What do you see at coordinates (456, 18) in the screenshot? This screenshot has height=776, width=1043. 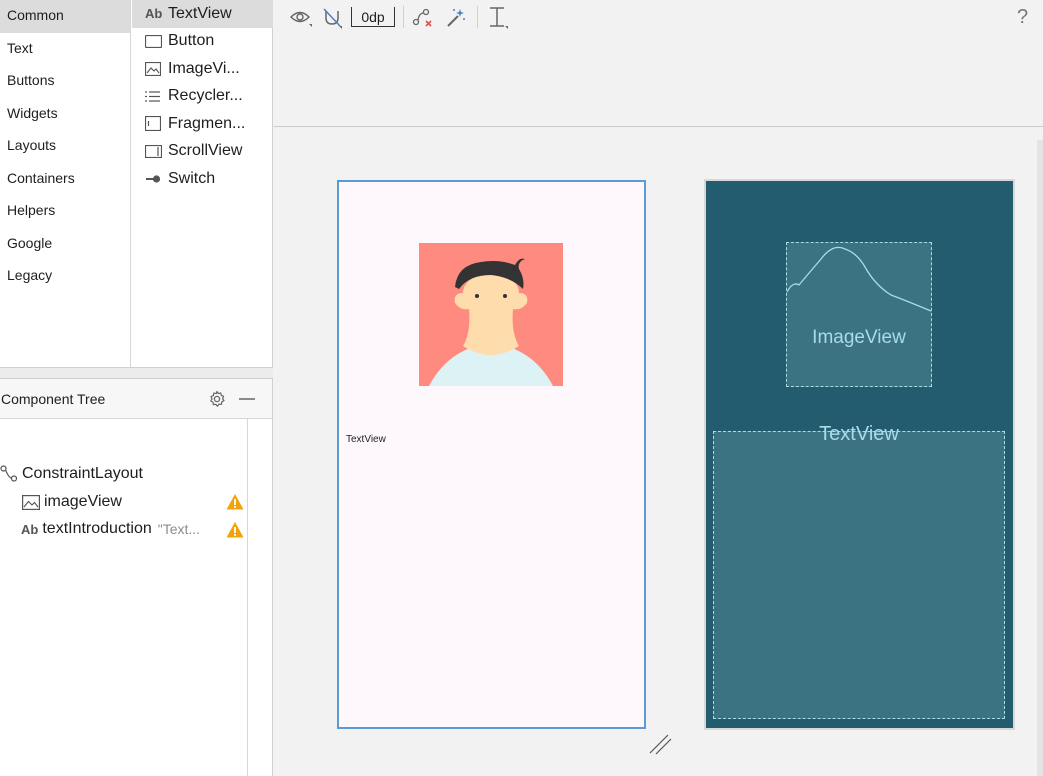 I see `magic-wand-icon` at bounding box center [456, 18].